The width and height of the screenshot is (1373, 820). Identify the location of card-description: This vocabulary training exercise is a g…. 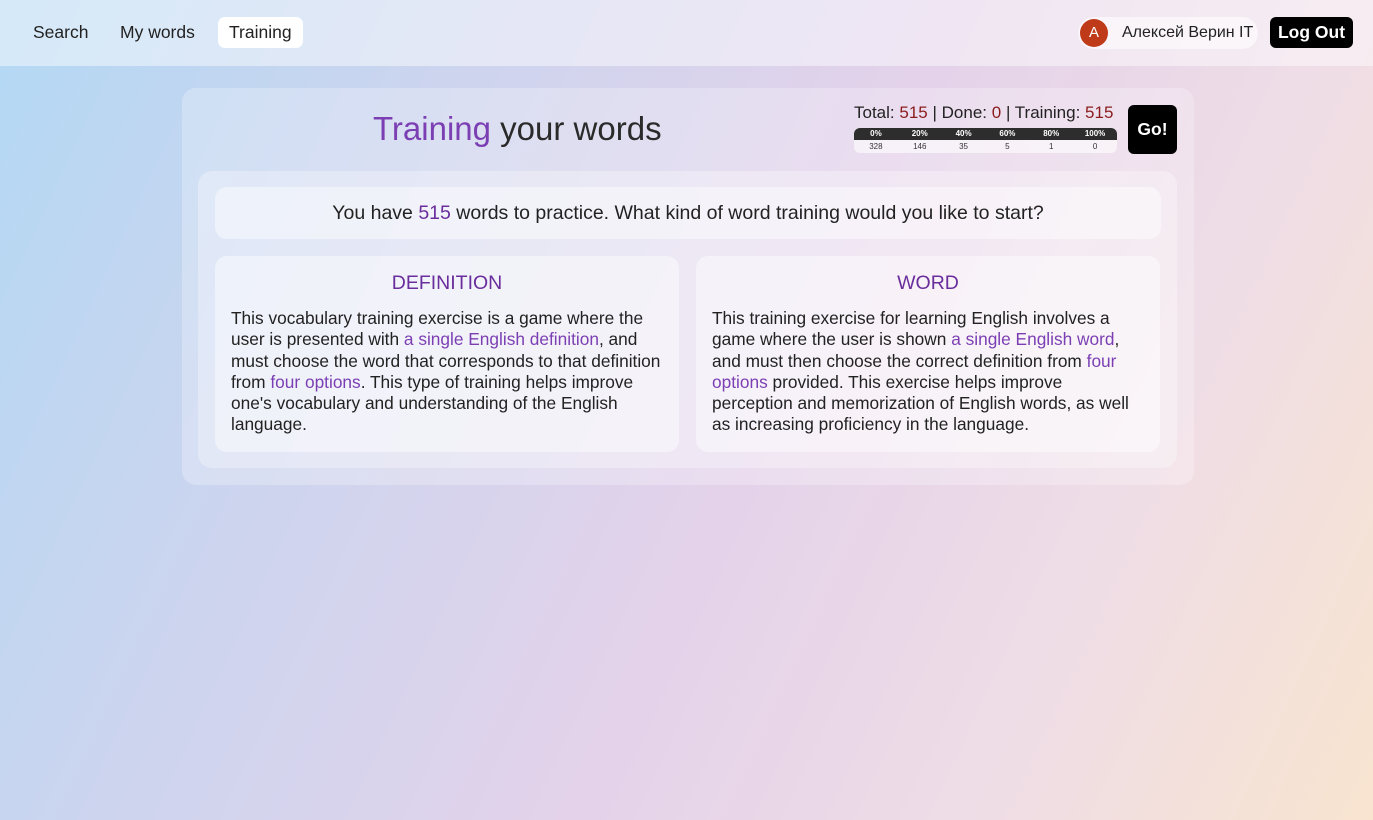
(447, 372).